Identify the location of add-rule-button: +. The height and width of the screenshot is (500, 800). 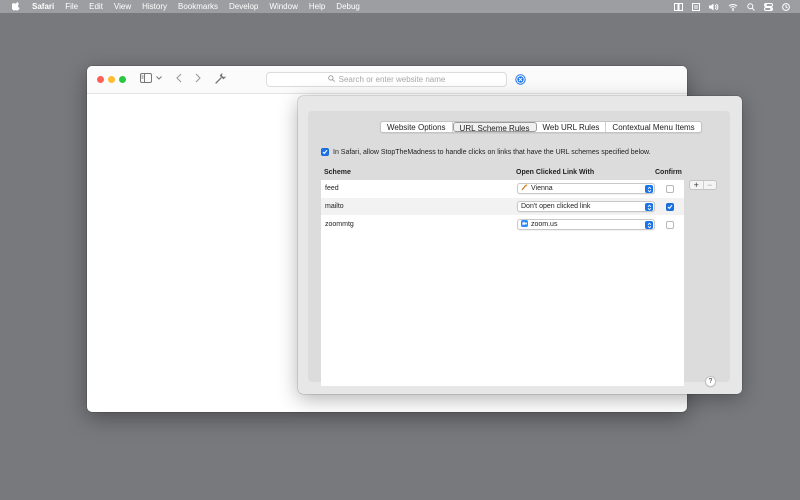
(696, 185).